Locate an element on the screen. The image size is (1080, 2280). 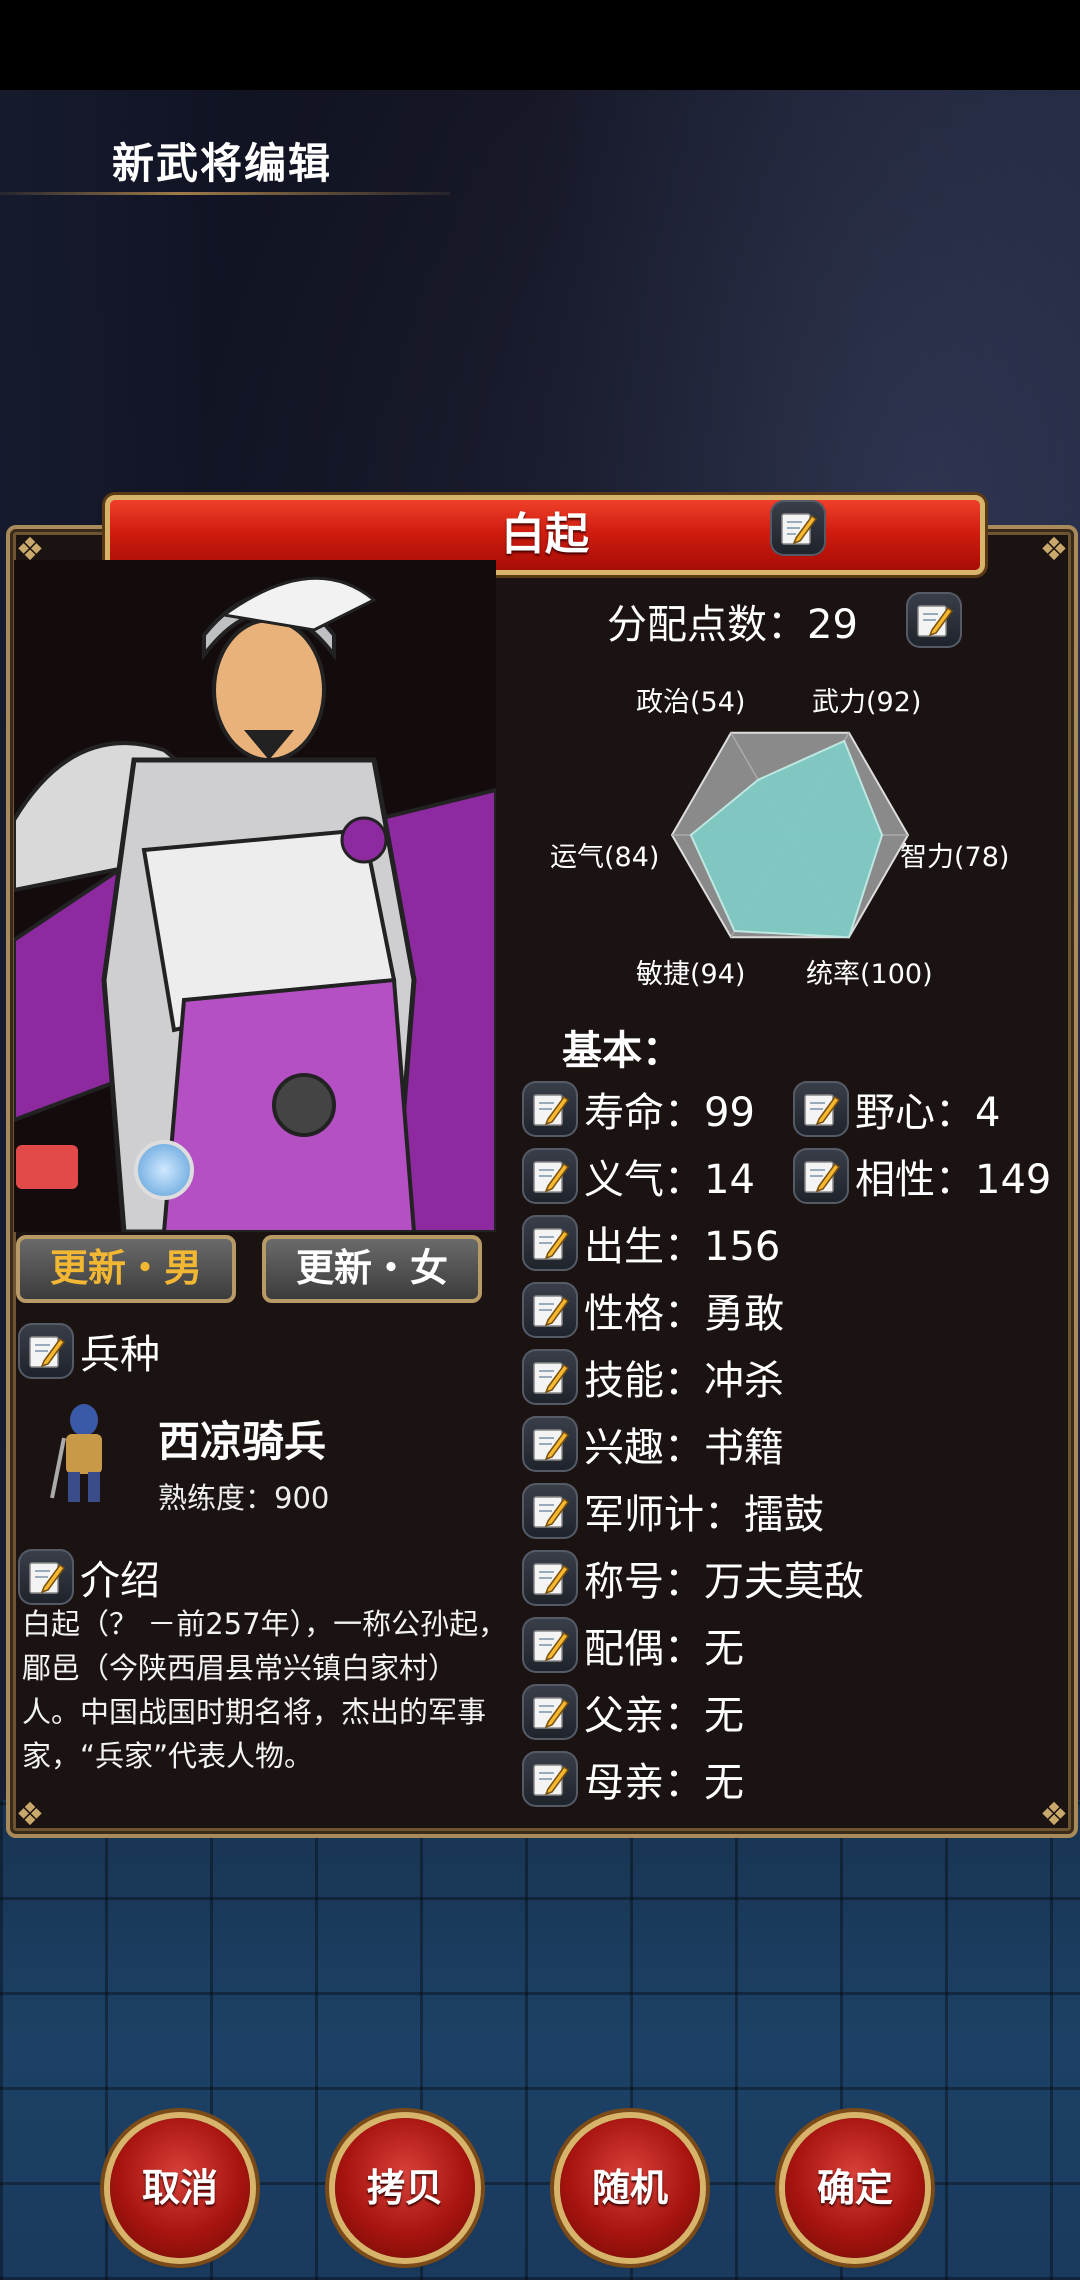
stat-mother: 母亲：无 is located at coordinates (633, 1779).